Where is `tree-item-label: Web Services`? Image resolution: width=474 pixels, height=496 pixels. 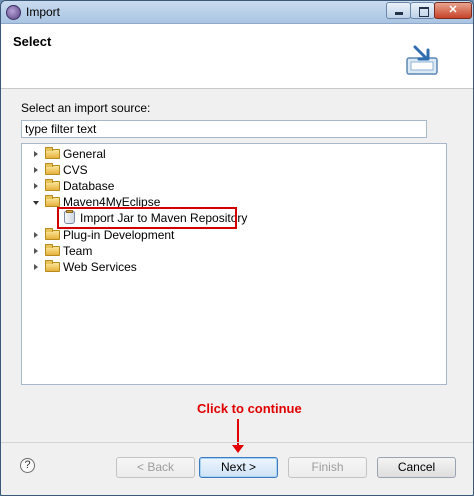 tree-item-label: Web Services is located at coordinates (100, 267).